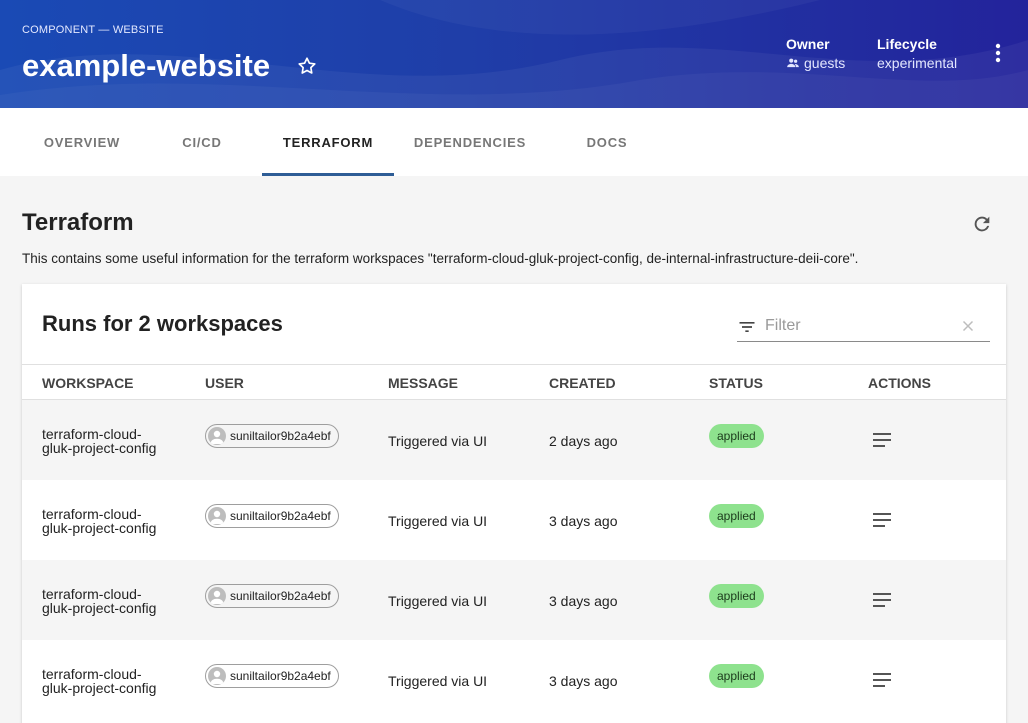 This screenshot has width=1028, height=723. I want to click on filter-field, so click(863, 326).